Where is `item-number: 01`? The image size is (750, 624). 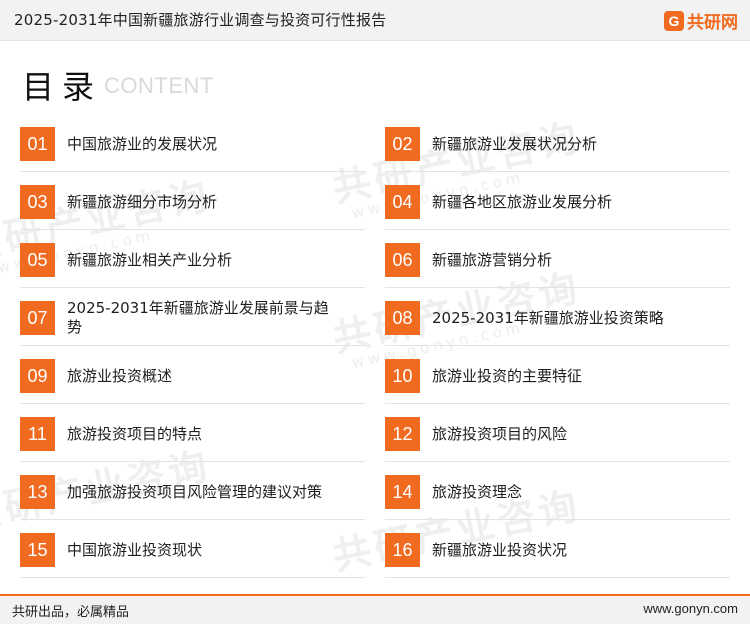
item-number: 01 is located at coordinates (37, 144).